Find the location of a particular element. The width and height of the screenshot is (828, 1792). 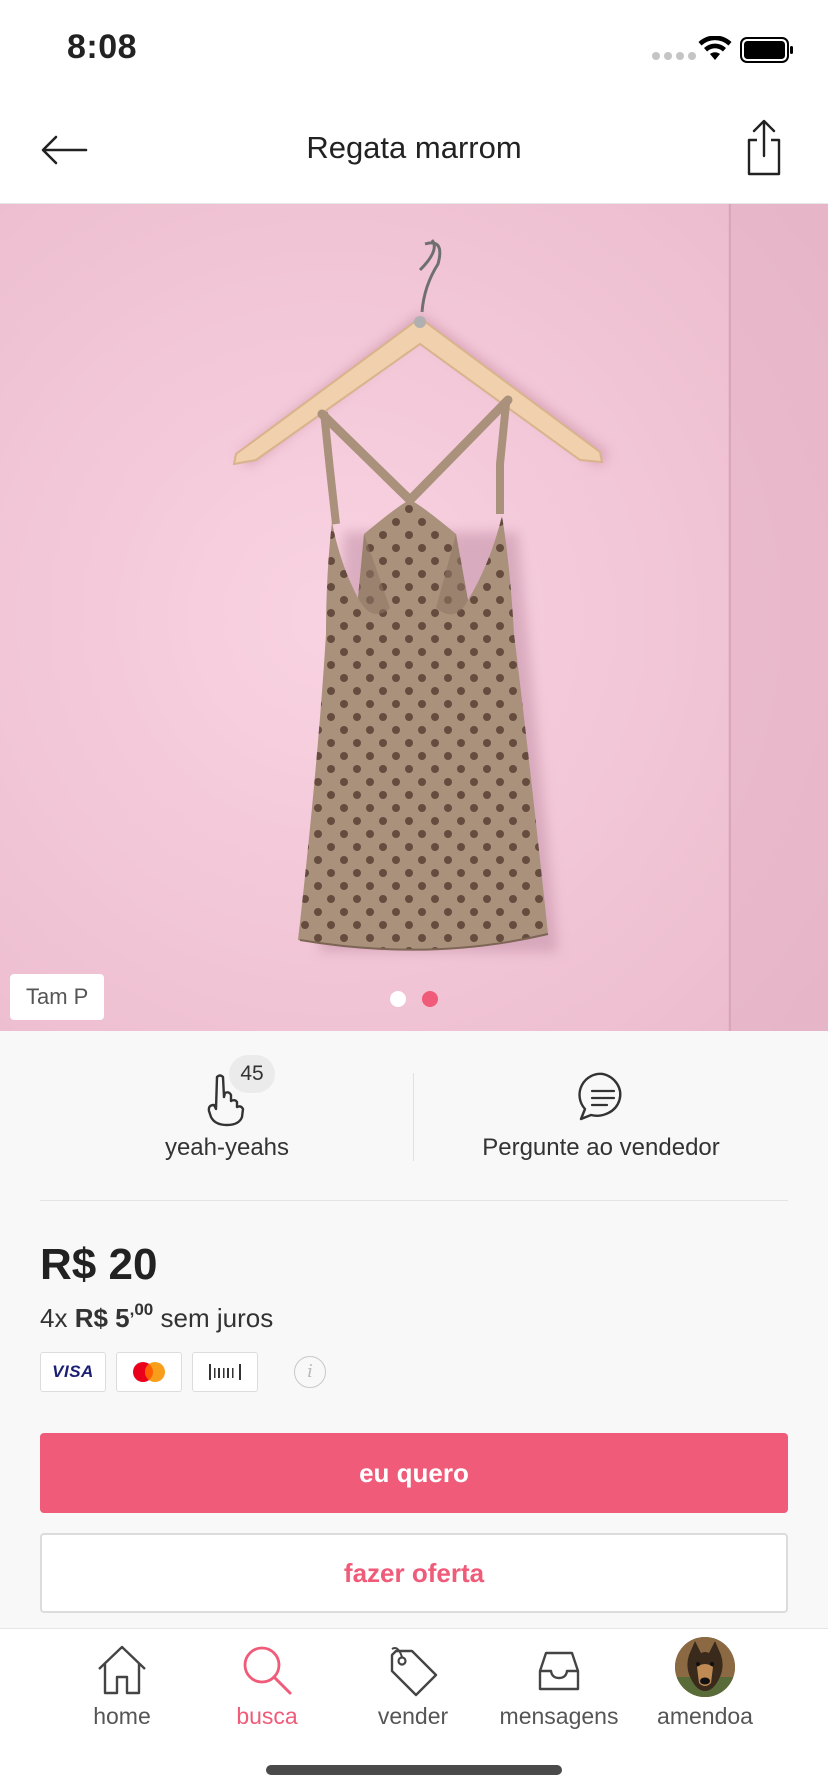

installments-info: 4x R$ 5,00 sem juros is located at coordinates (156, 1317).